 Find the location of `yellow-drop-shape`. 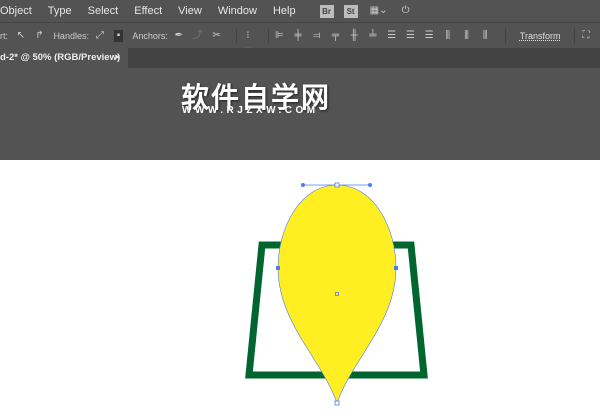

yellow-drop-shape is located at coordinates (337, 294).